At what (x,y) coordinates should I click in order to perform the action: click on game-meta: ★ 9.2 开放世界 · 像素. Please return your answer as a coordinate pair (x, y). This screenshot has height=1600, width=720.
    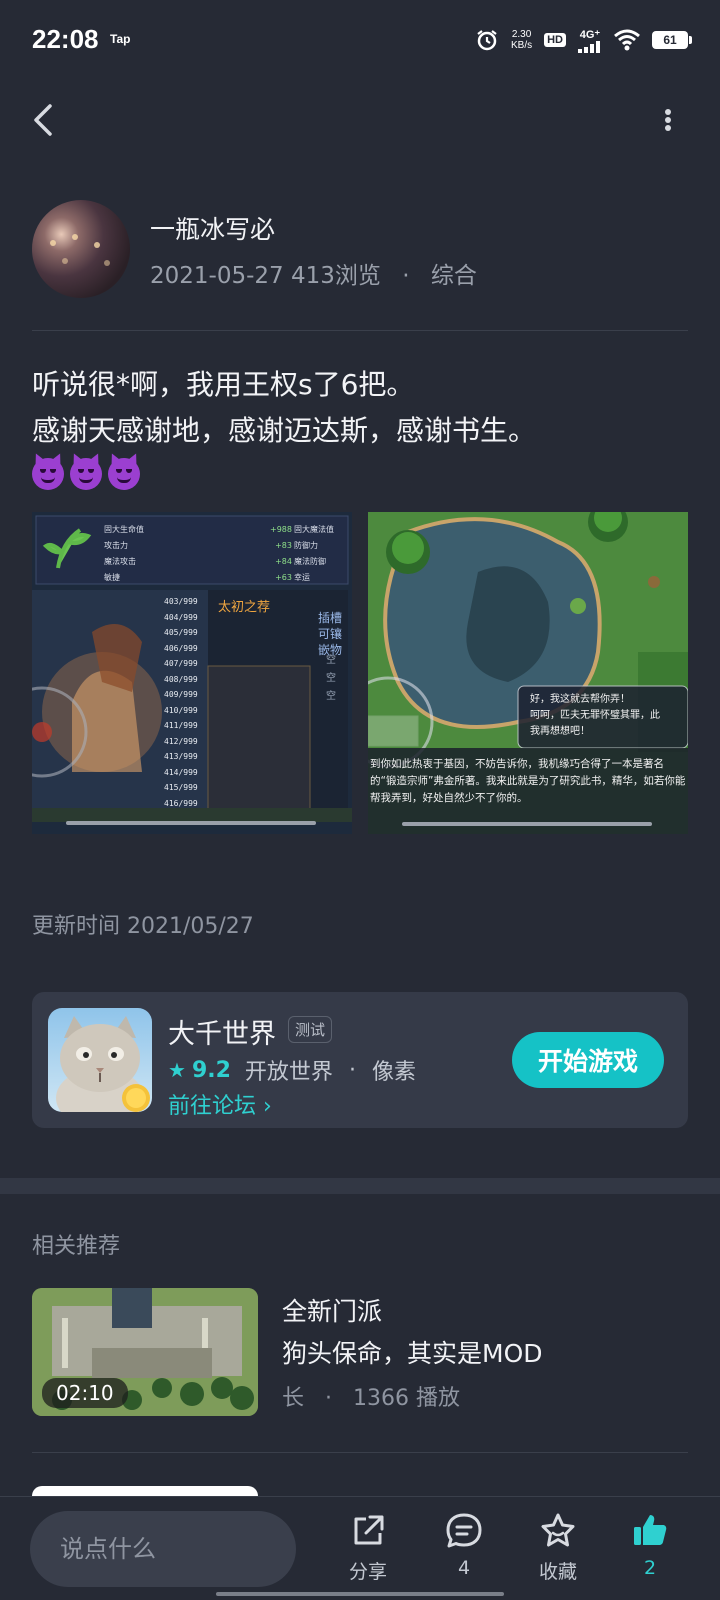
    Looking at the image, I should click on (292, 1070).